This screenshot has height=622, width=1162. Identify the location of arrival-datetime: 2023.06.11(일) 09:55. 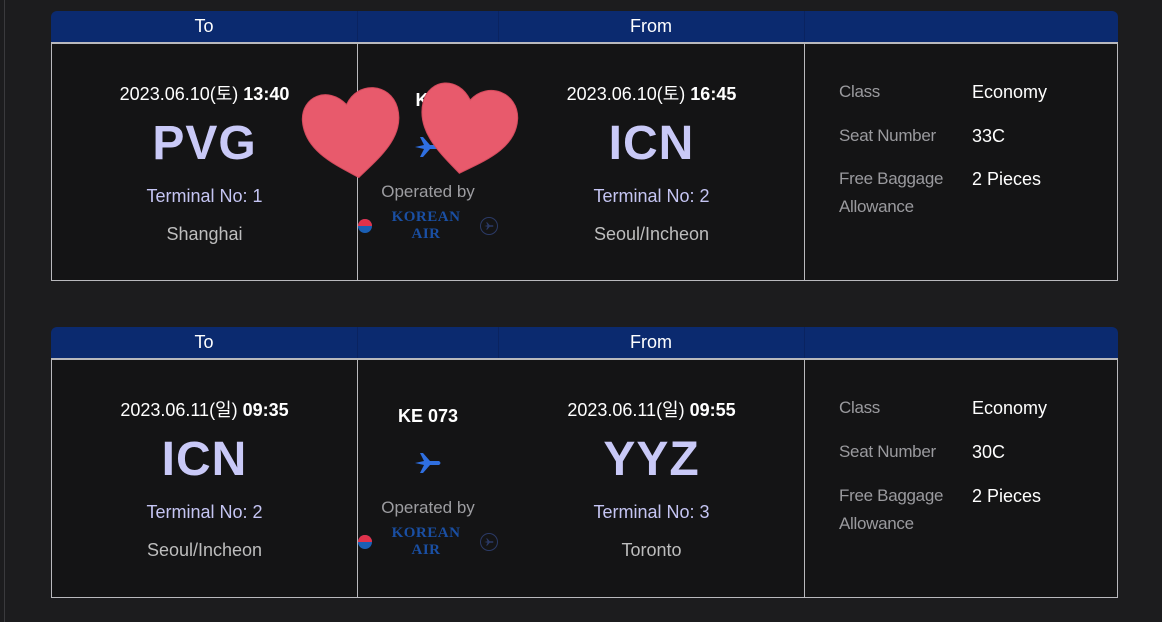
(651, 410).